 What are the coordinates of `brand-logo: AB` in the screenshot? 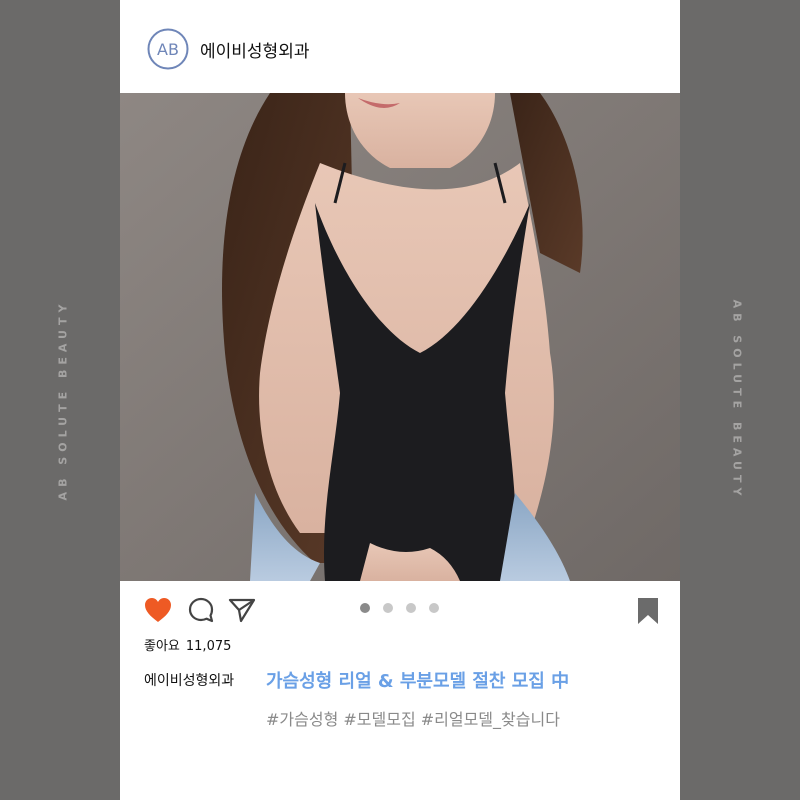 It's located at (168, 49).